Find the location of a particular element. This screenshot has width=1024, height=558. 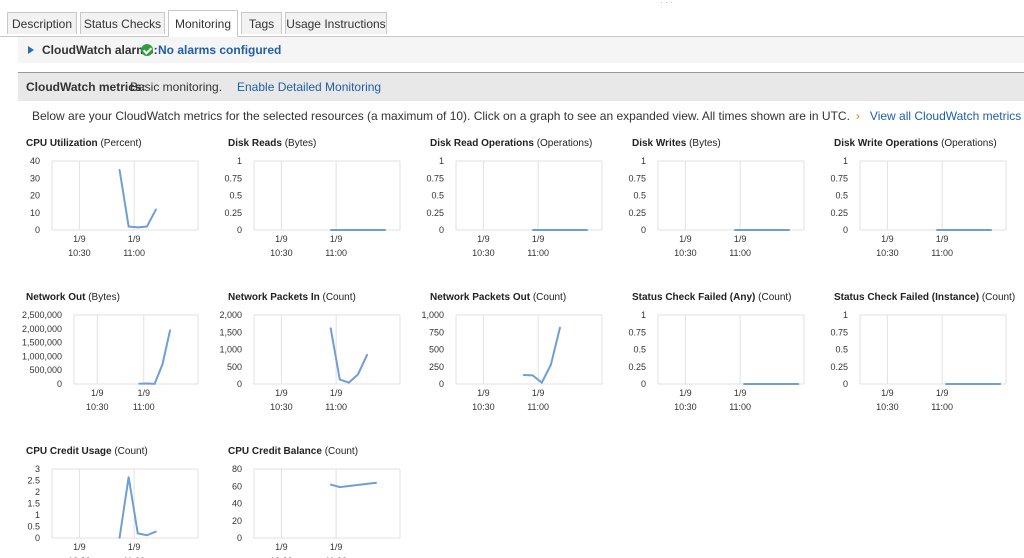

tab-status-checks: Status Checks is located at coordinates (122, 23).